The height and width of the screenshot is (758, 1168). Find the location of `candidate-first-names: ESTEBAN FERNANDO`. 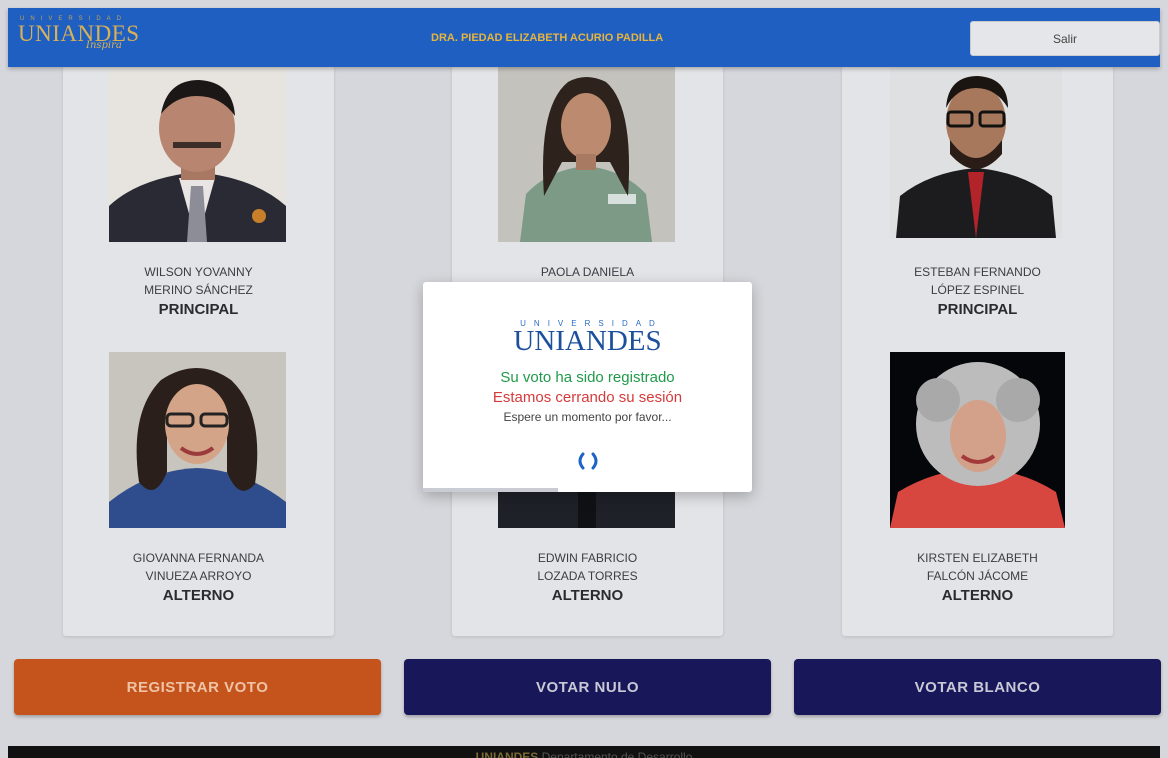

candidate-first-names: ESTEBAN FERNANDO is located at coordinates (977, 272).